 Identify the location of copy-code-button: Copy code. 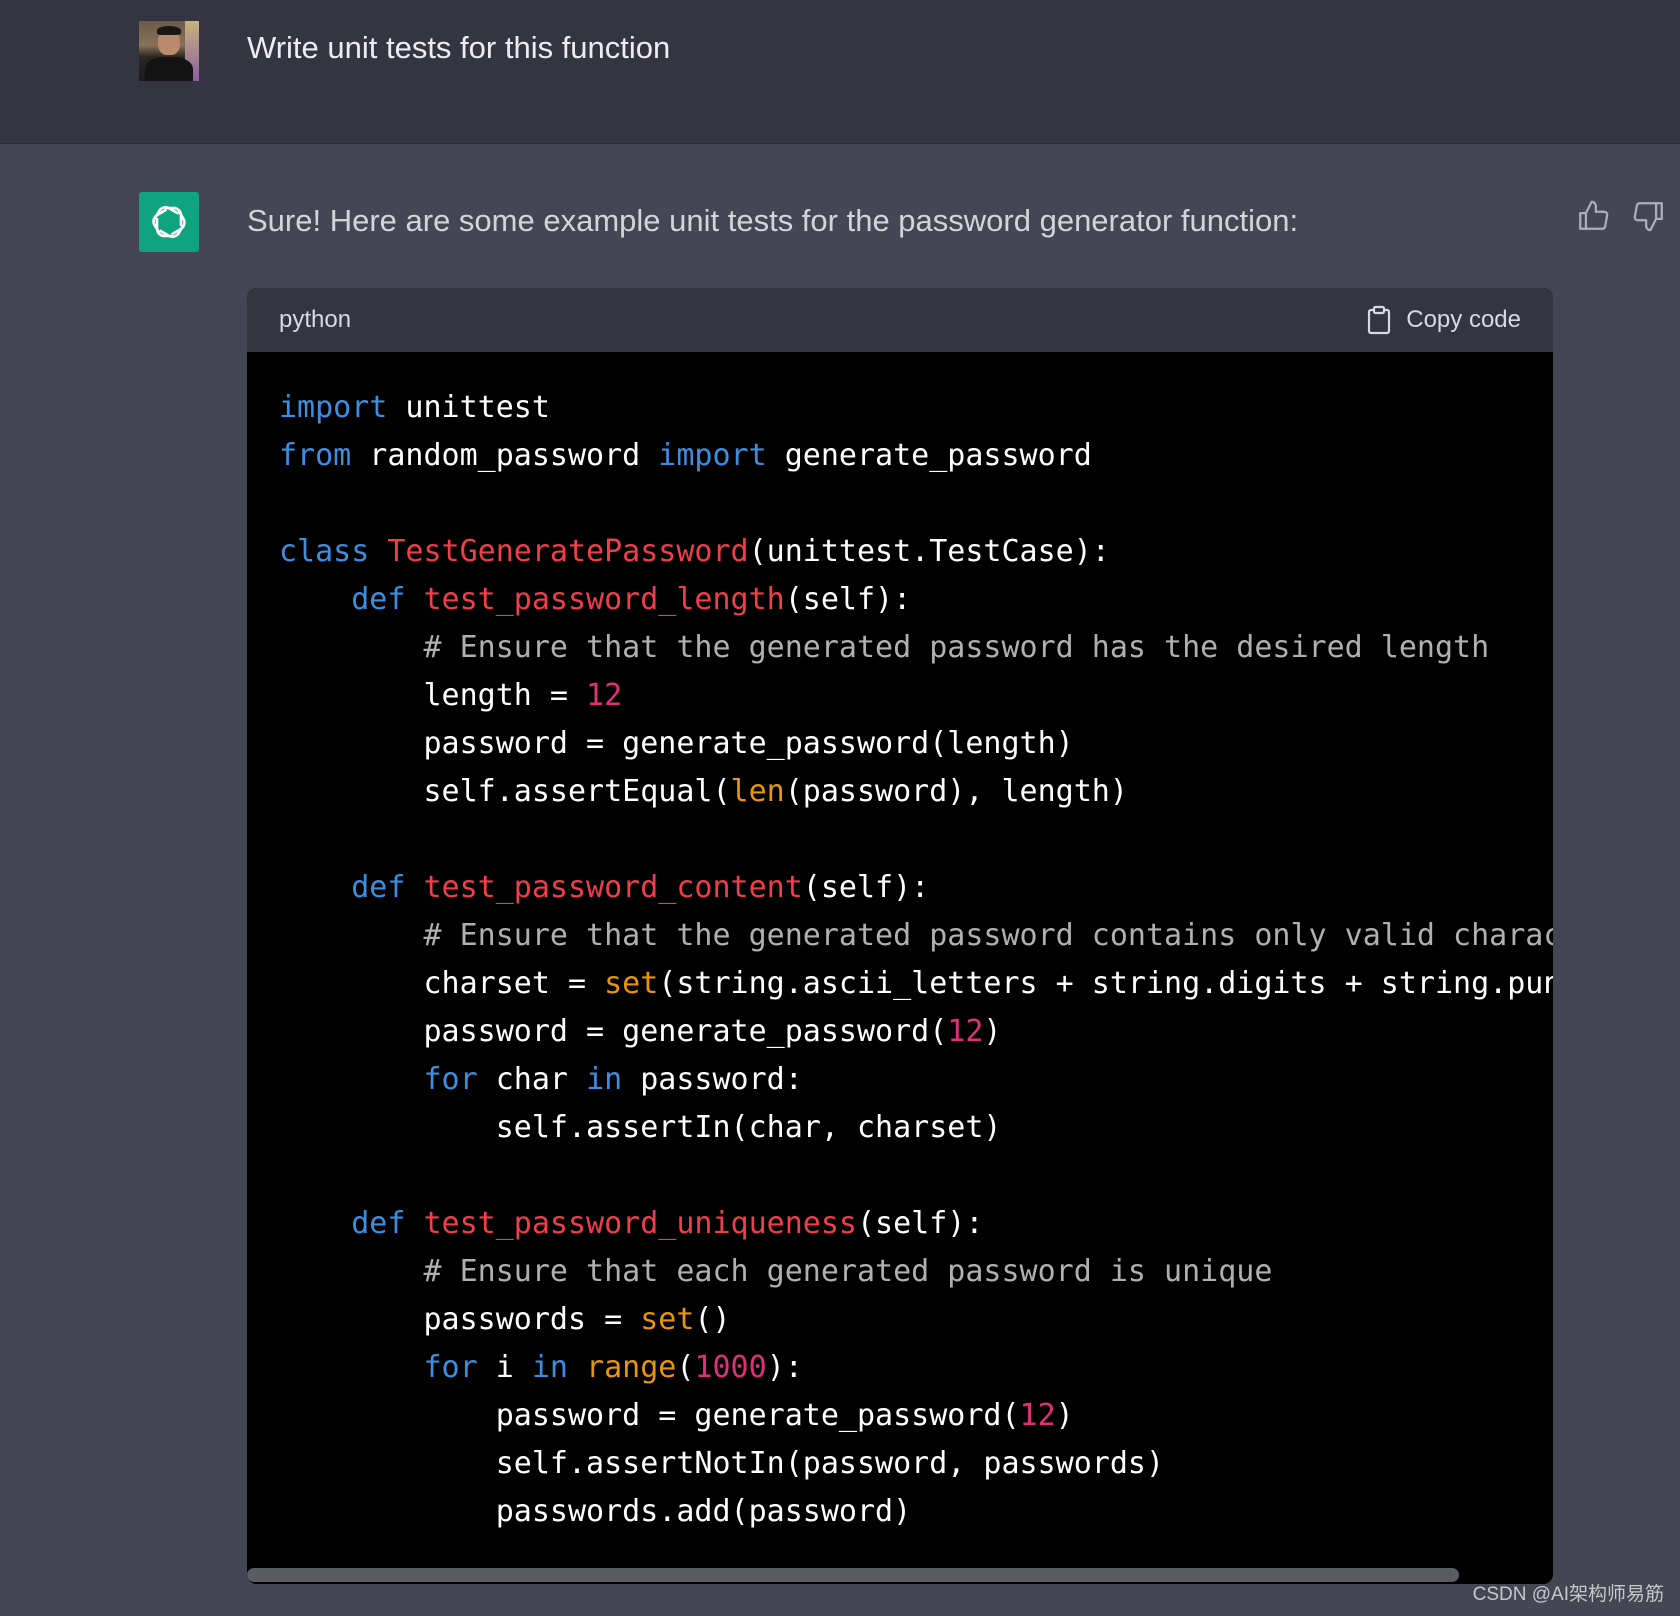
(1443, 320).